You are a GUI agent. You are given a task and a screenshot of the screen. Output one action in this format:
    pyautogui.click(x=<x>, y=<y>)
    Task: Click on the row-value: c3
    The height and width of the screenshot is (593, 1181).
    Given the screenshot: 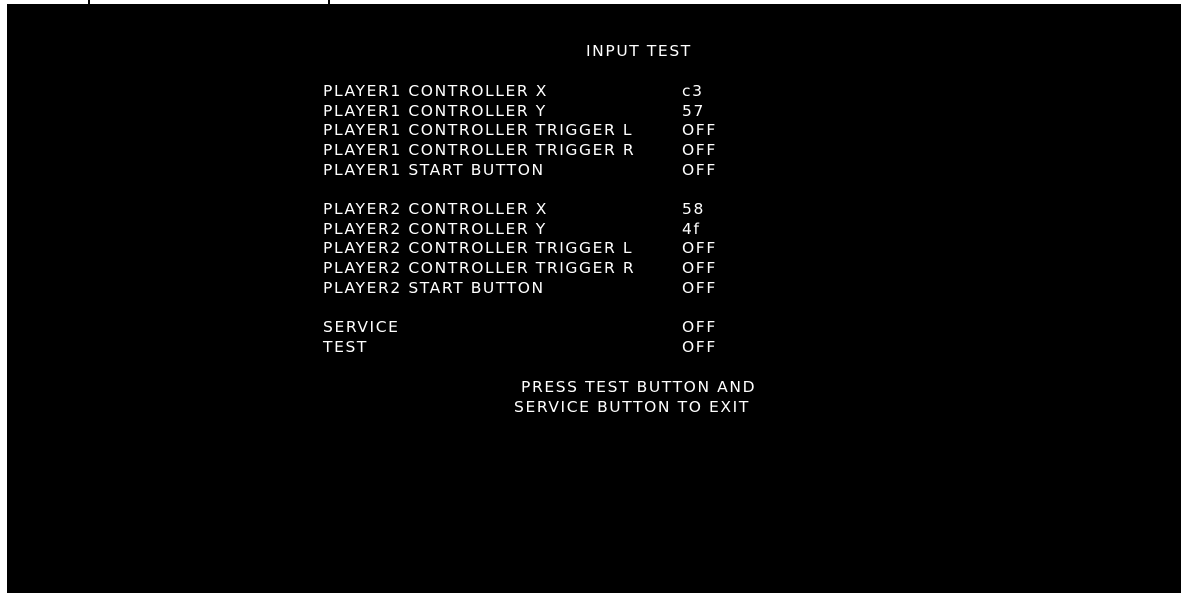 What is the action you would take?
    pyautogui.click(x=693, y=91)
    